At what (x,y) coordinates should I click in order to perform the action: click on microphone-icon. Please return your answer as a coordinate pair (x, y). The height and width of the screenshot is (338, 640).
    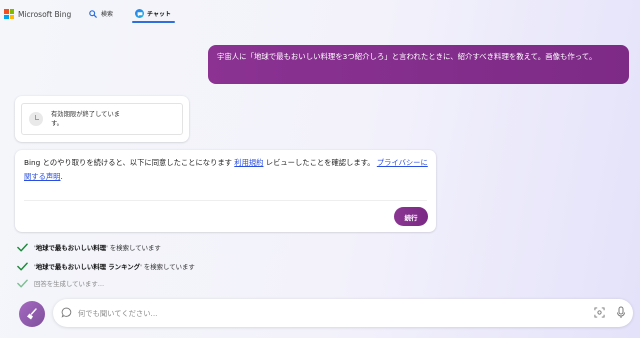
    Looking at the image, I should click on (621, 312).